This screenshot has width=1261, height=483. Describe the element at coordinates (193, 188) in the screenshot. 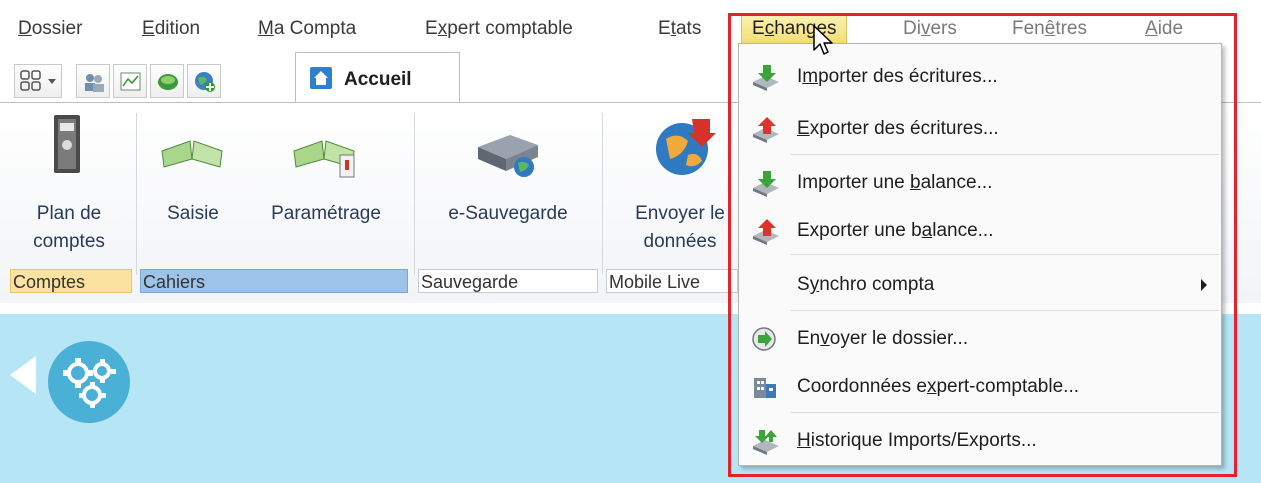

I see `saisie-button: Saisie` at that location.